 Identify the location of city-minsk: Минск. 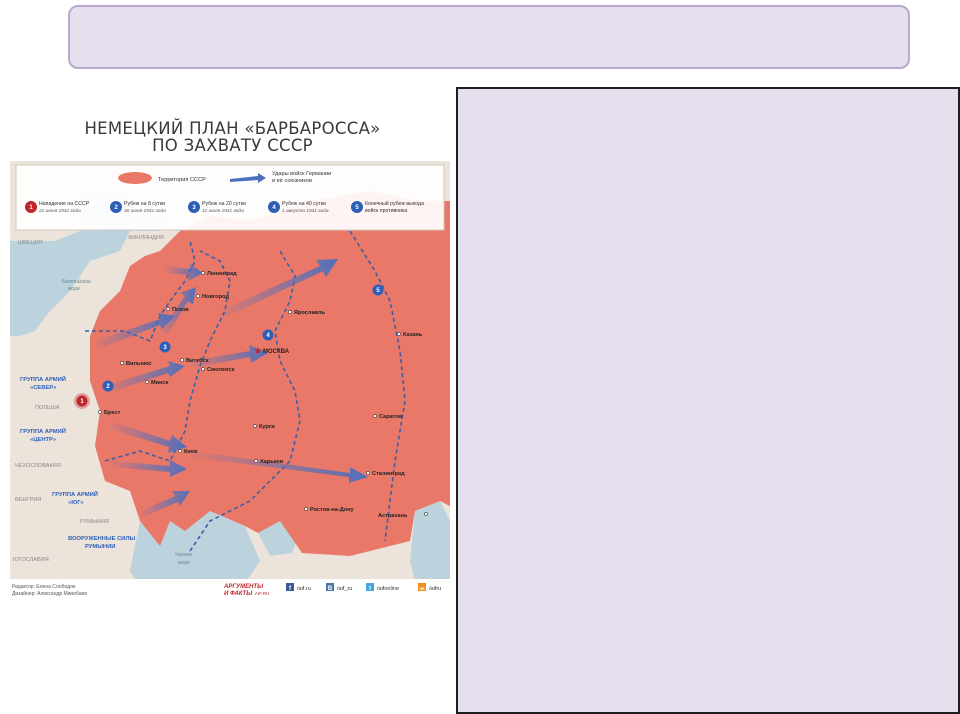
(160, 383).